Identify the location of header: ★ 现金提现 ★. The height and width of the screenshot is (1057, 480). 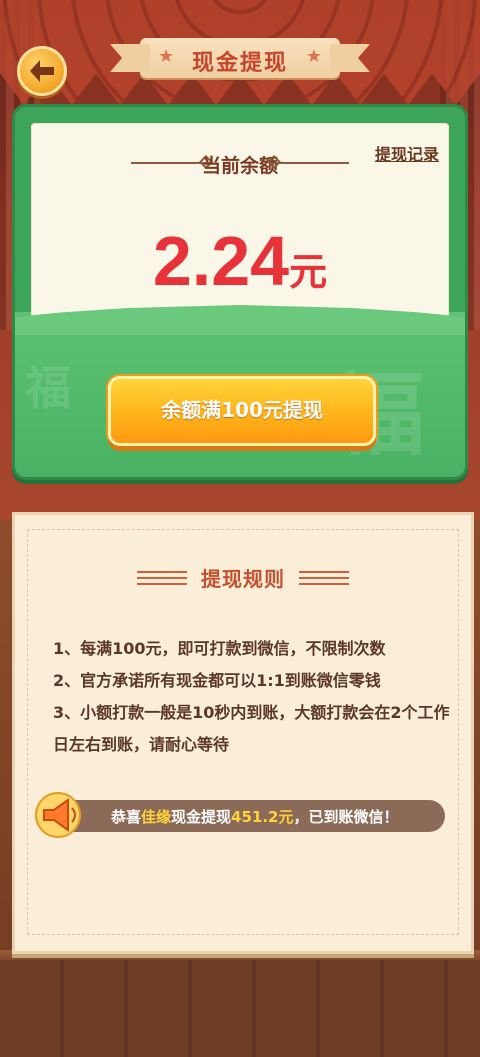
(240, 55).